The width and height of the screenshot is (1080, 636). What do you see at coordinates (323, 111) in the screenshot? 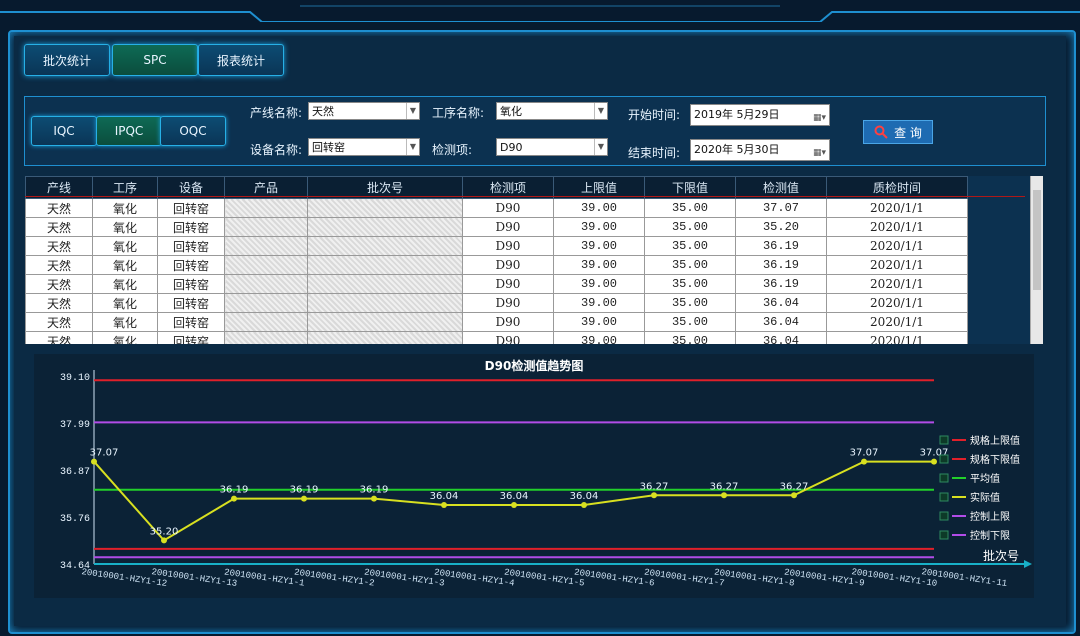
I see `line-name-value: 天然` at bounding box center [323, 111].